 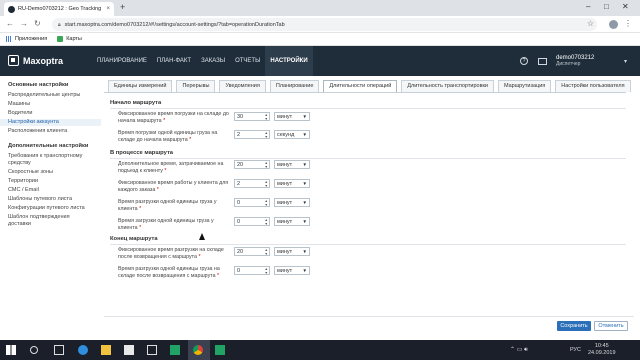 I want to click on nav-settings: НАСТРОЙКИ, so click(x=289, y=61).